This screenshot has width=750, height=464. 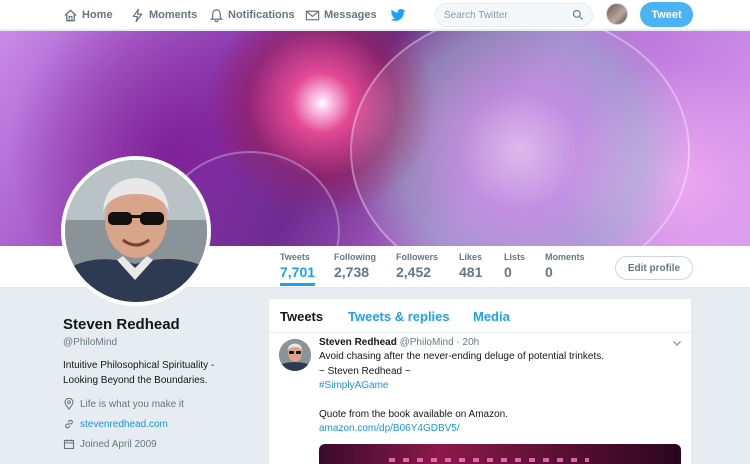 I want to click on location-pin-icon, so click(x=69, y=404).